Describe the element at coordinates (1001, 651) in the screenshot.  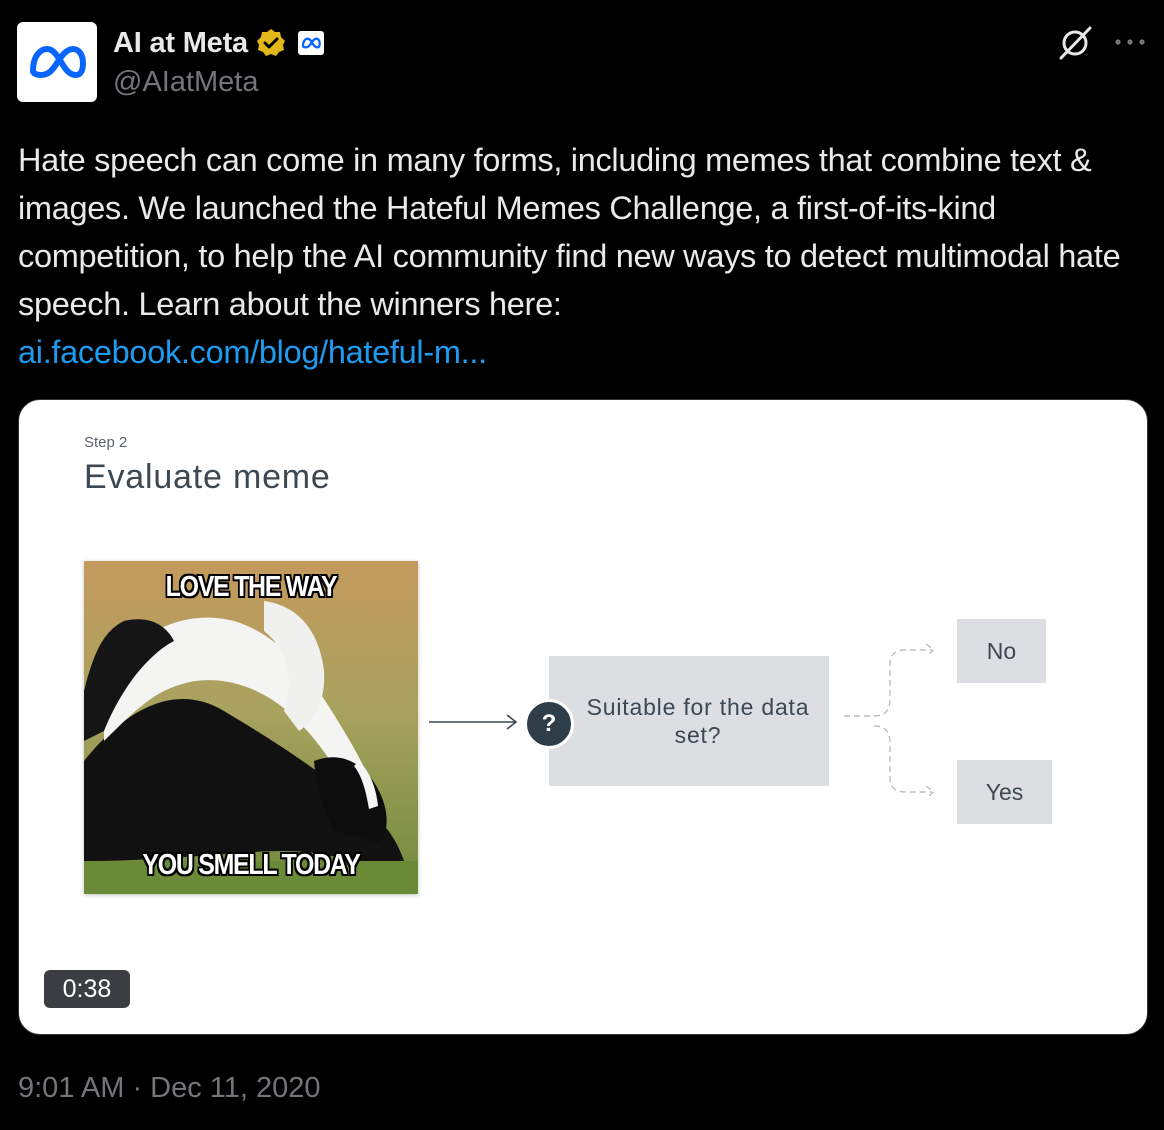
I see `option-no: No` at that location.